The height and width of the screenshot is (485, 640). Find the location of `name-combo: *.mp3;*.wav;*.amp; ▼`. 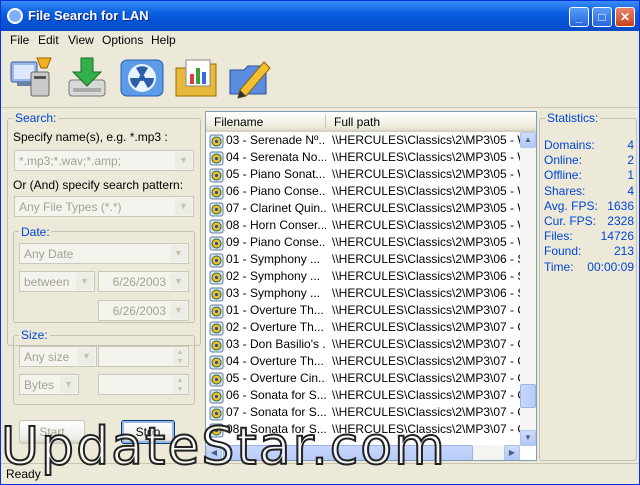

name-combo: *.mp3;*.wav;*.amp; ▼ is located at coordinates (104, 160).